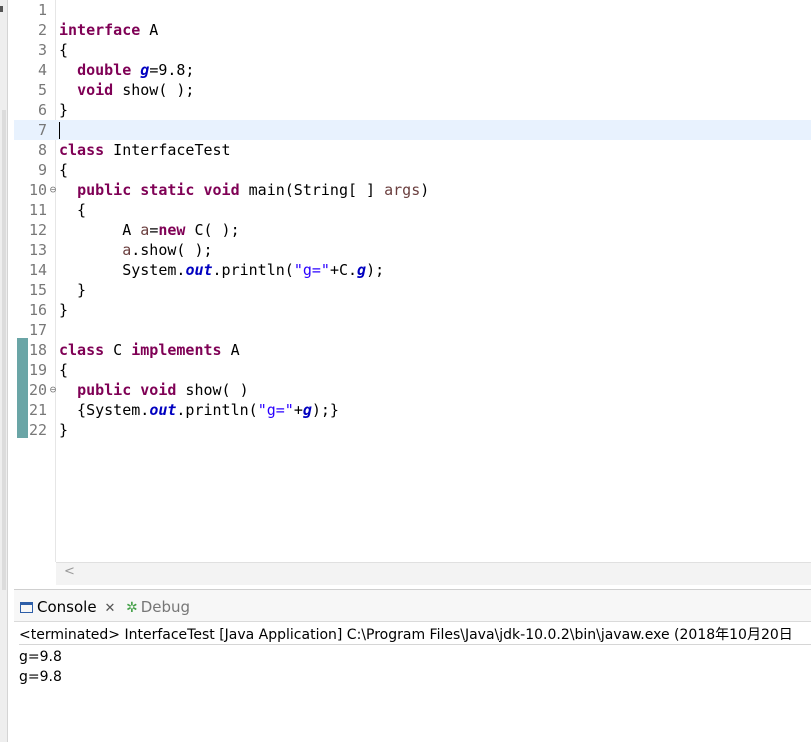 The height and width of the screenshot is (742, 811). I want to click on code-line: 9{, so click(412, 170).